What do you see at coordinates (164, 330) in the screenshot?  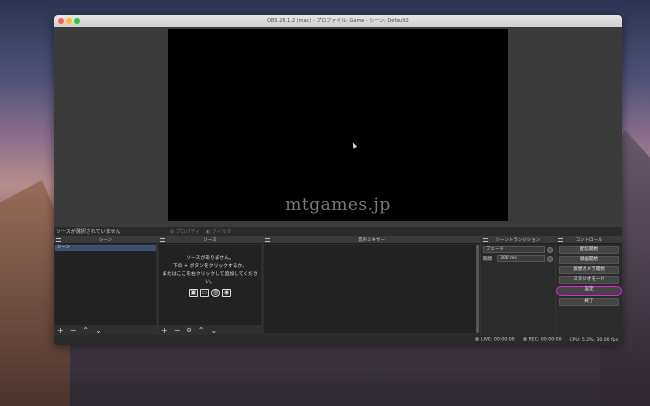 I see `add-source-button: +` at bounding box center [164, 330].